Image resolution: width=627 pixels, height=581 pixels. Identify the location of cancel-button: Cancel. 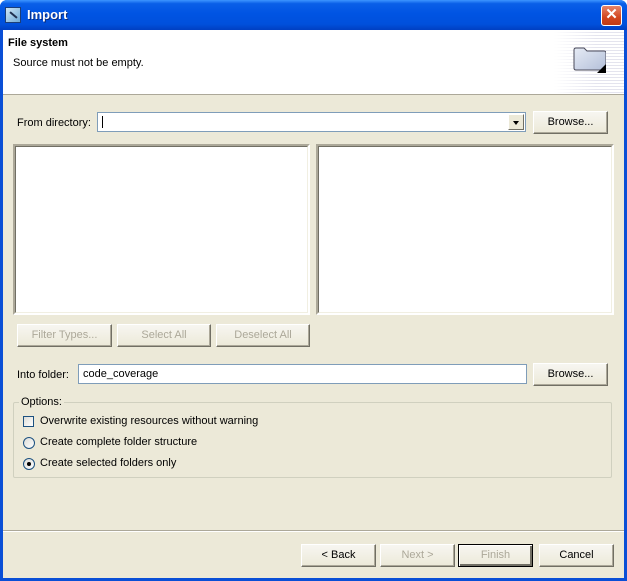
(576, 555).